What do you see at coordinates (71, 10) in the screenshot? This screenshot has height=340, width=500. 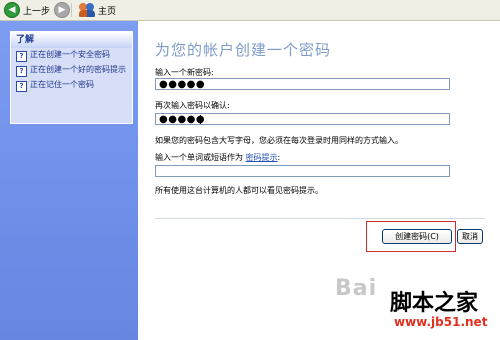 I see `toolbar-separator` at bounding box center [71, 10].